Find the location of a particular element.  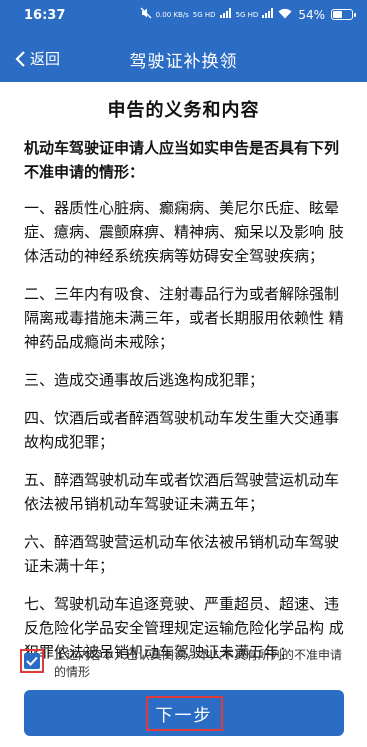

battery-icon is located at coordinates (343, 14).